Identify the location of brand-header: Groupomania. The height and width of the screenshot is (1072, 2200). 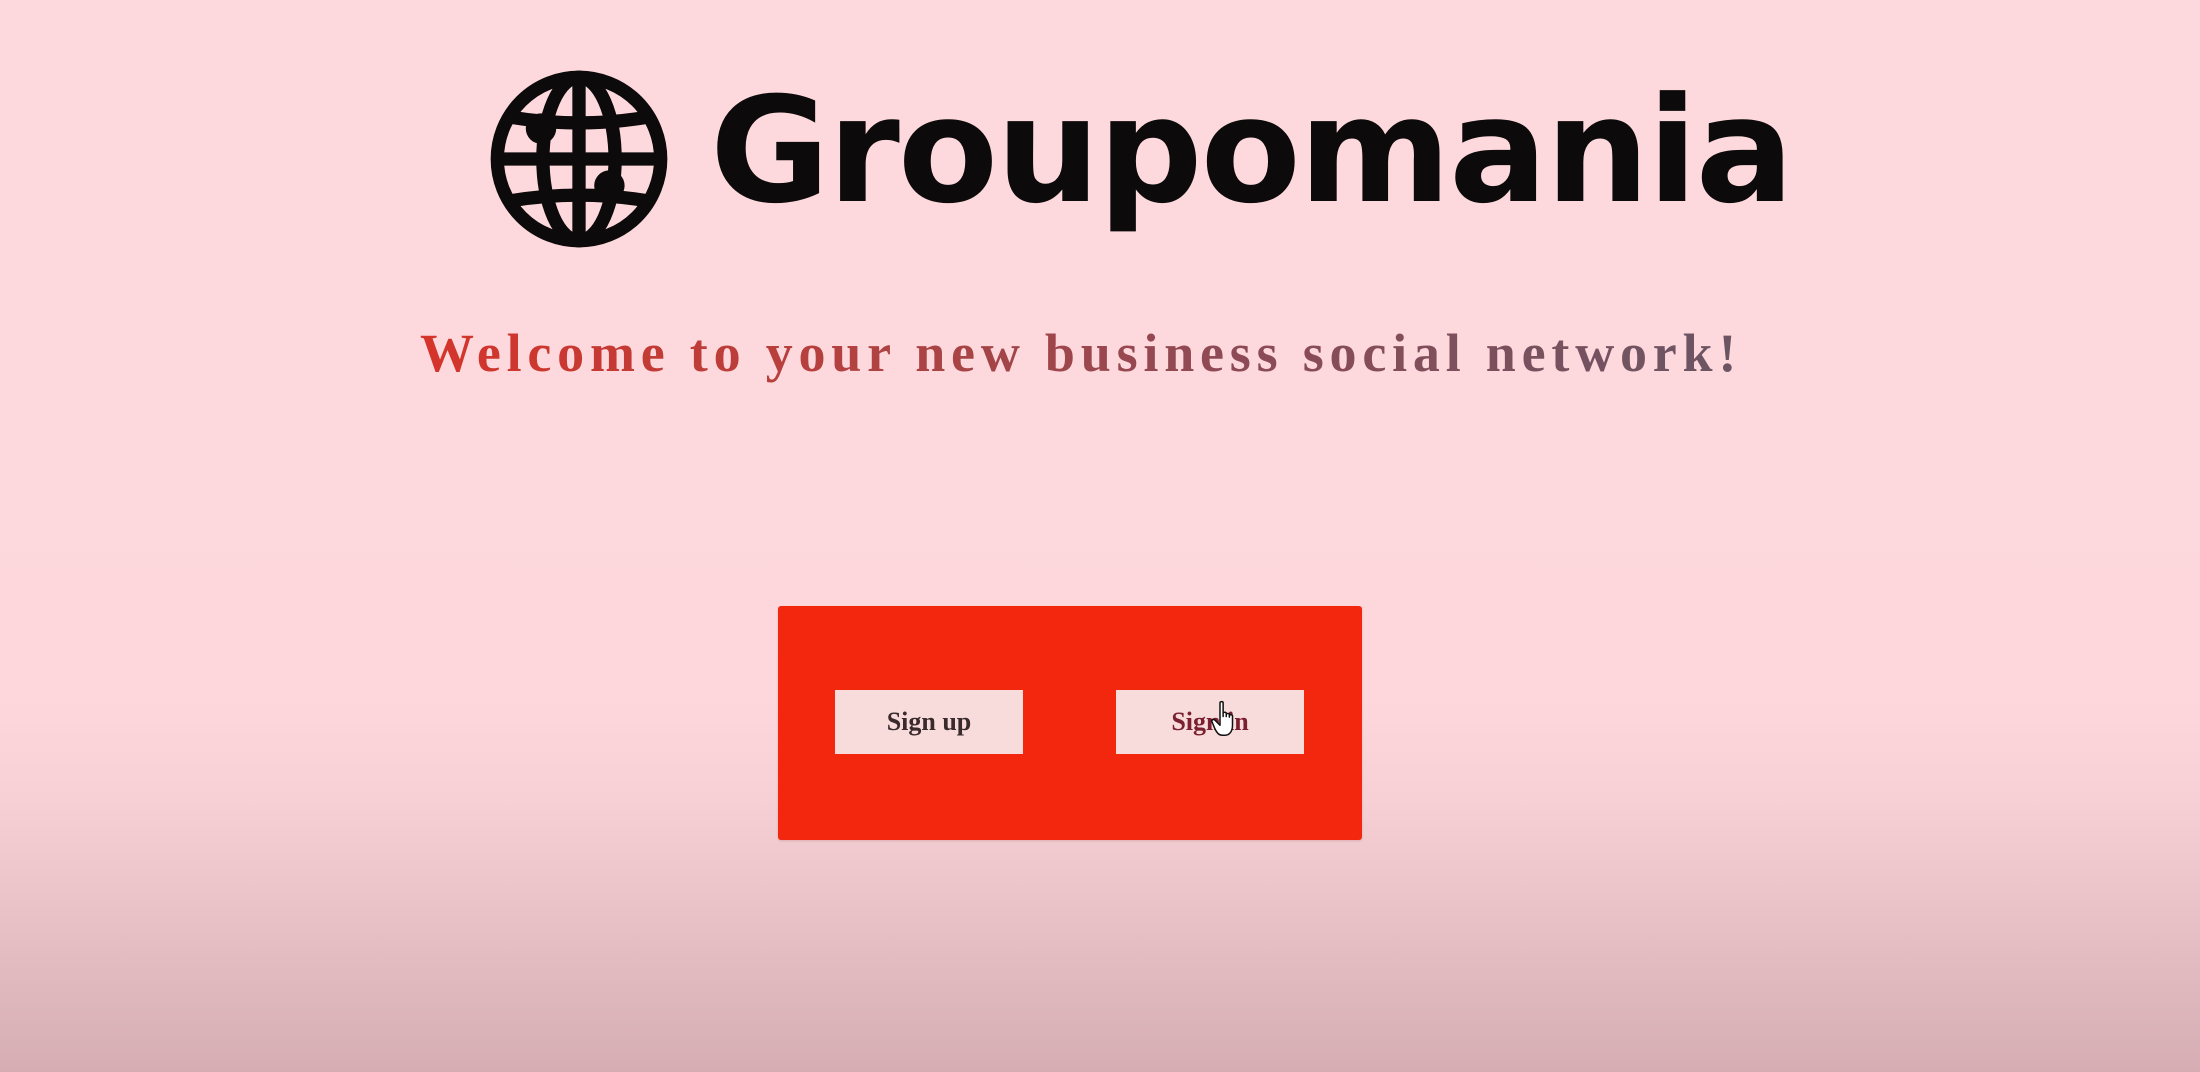
(1139, 159).